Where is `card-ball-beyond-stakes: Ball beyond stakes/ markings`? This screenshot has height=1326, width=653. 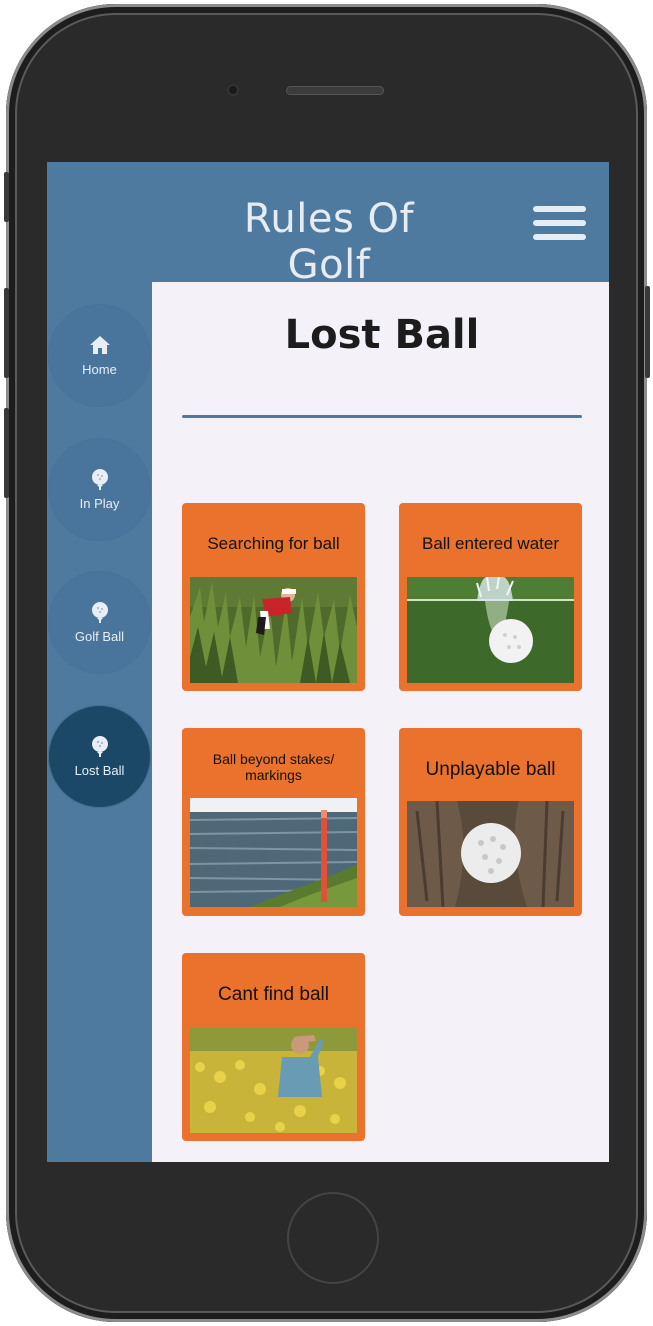 card-ball-beyond-stakes: Ball beyond stakes/ markings is located at coordinates (273, 822).